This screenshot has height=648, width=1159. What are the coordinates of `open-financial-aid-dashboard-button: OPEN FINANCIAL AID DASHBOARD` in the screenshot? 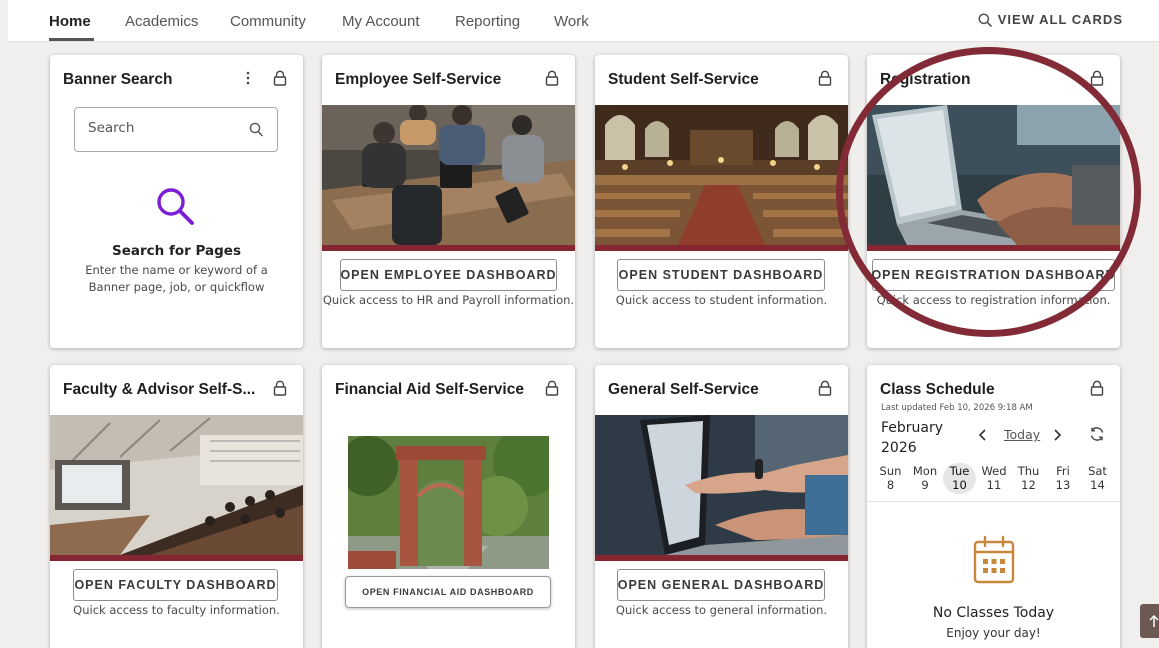 It's located at (448, 592).